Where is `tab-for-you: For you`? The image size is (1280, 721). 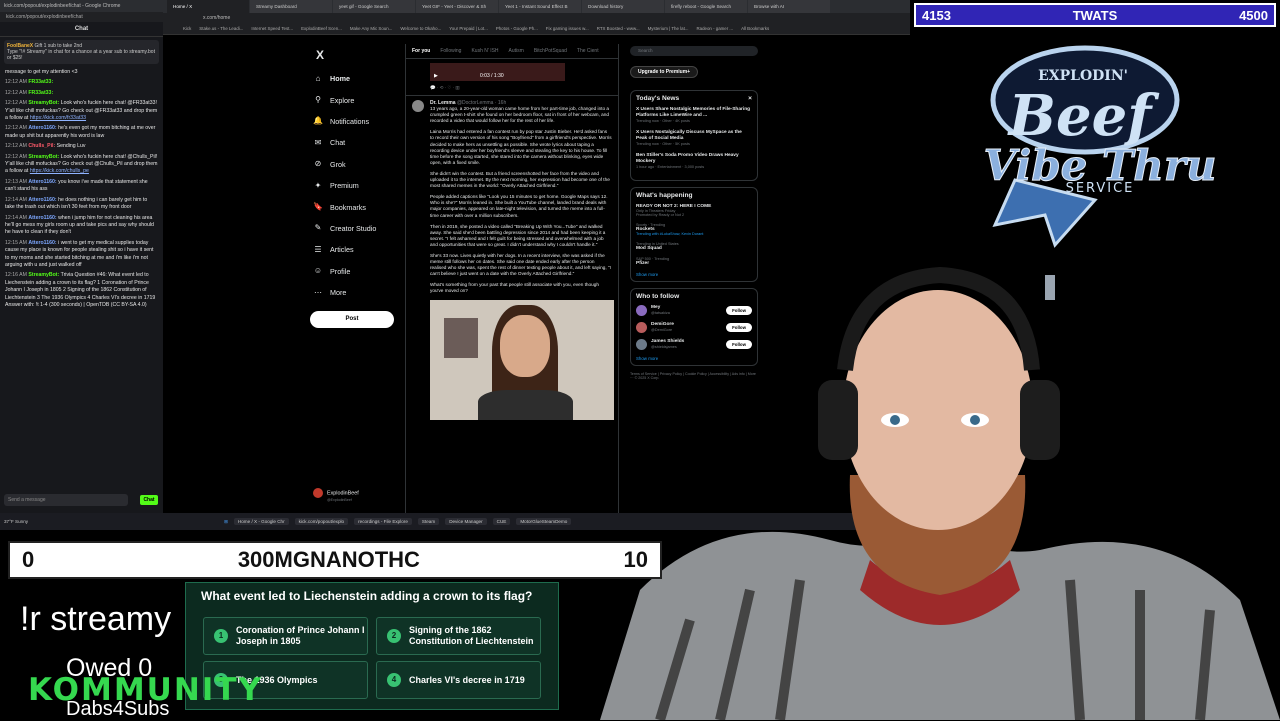 tab-for-you: For you is located at coordinates (421, 51).